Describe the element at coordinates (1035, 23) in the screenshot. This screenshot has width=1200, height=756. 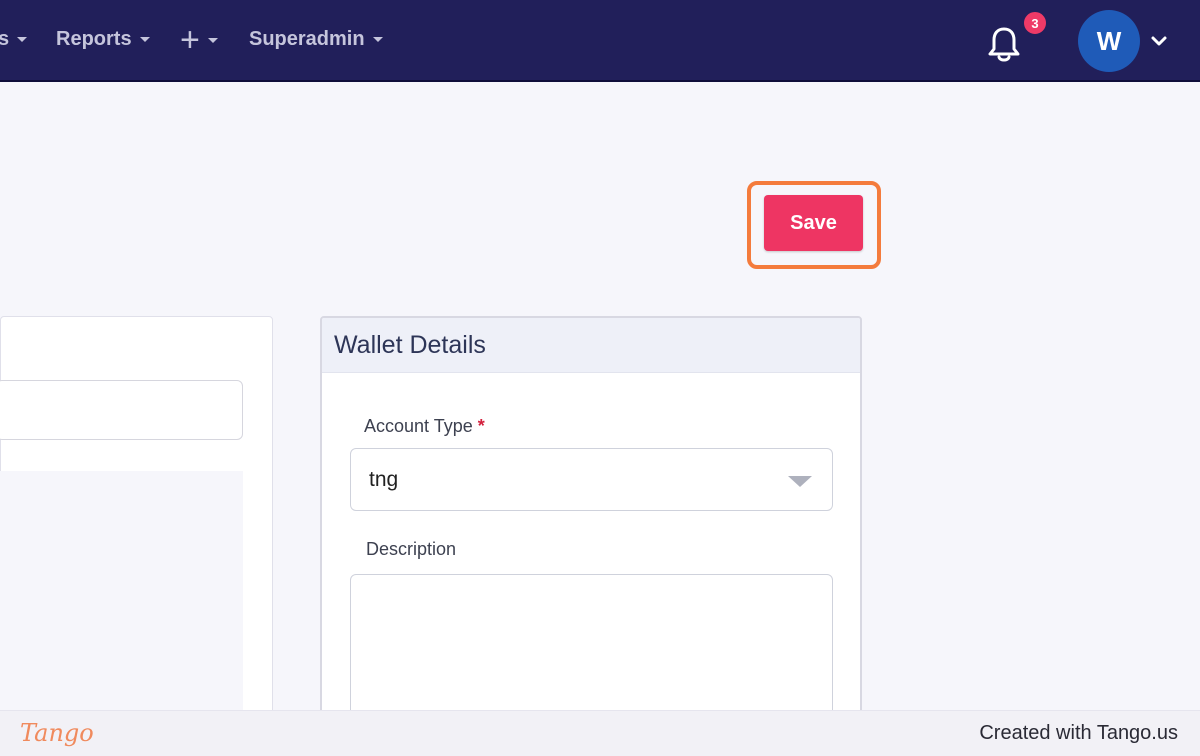
I see `notification-badge: 3` at that location.